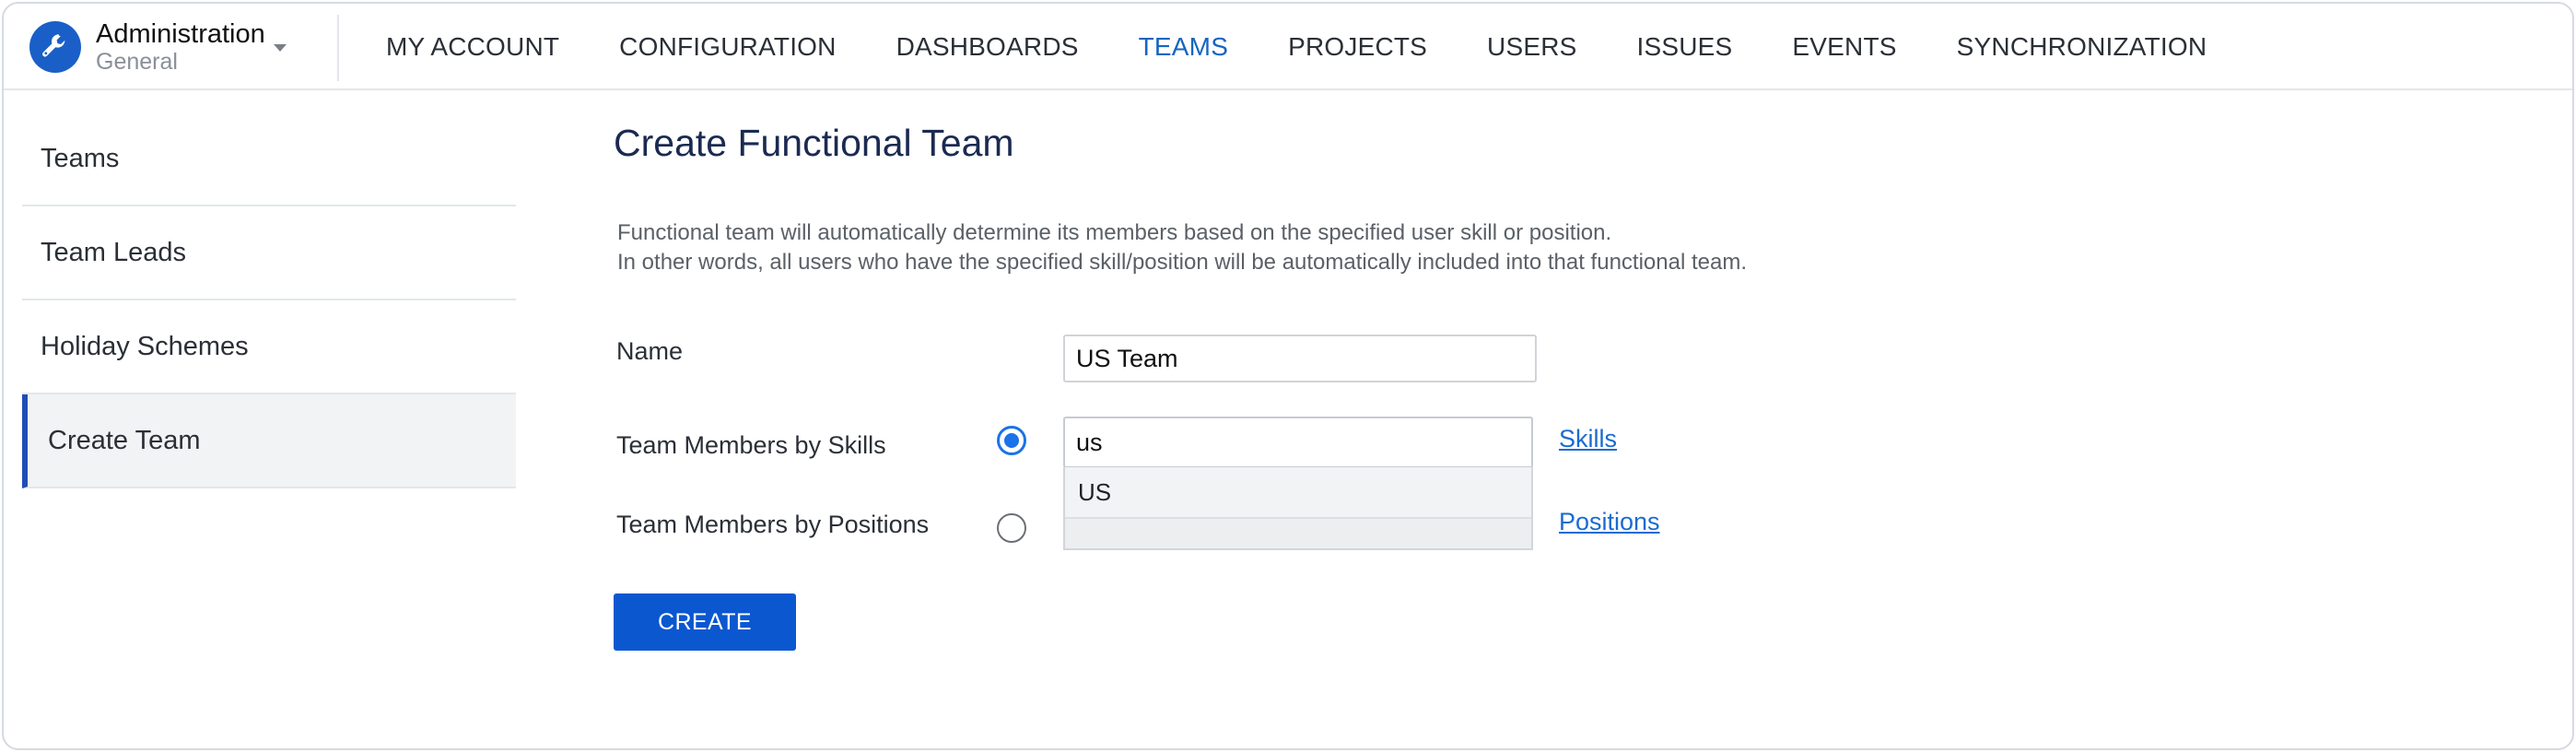 Image resolution: width=2576 pixels, height=752 pixels. I want to click on sidebar-item-team-leads: Team Leads, so click(269, 253).